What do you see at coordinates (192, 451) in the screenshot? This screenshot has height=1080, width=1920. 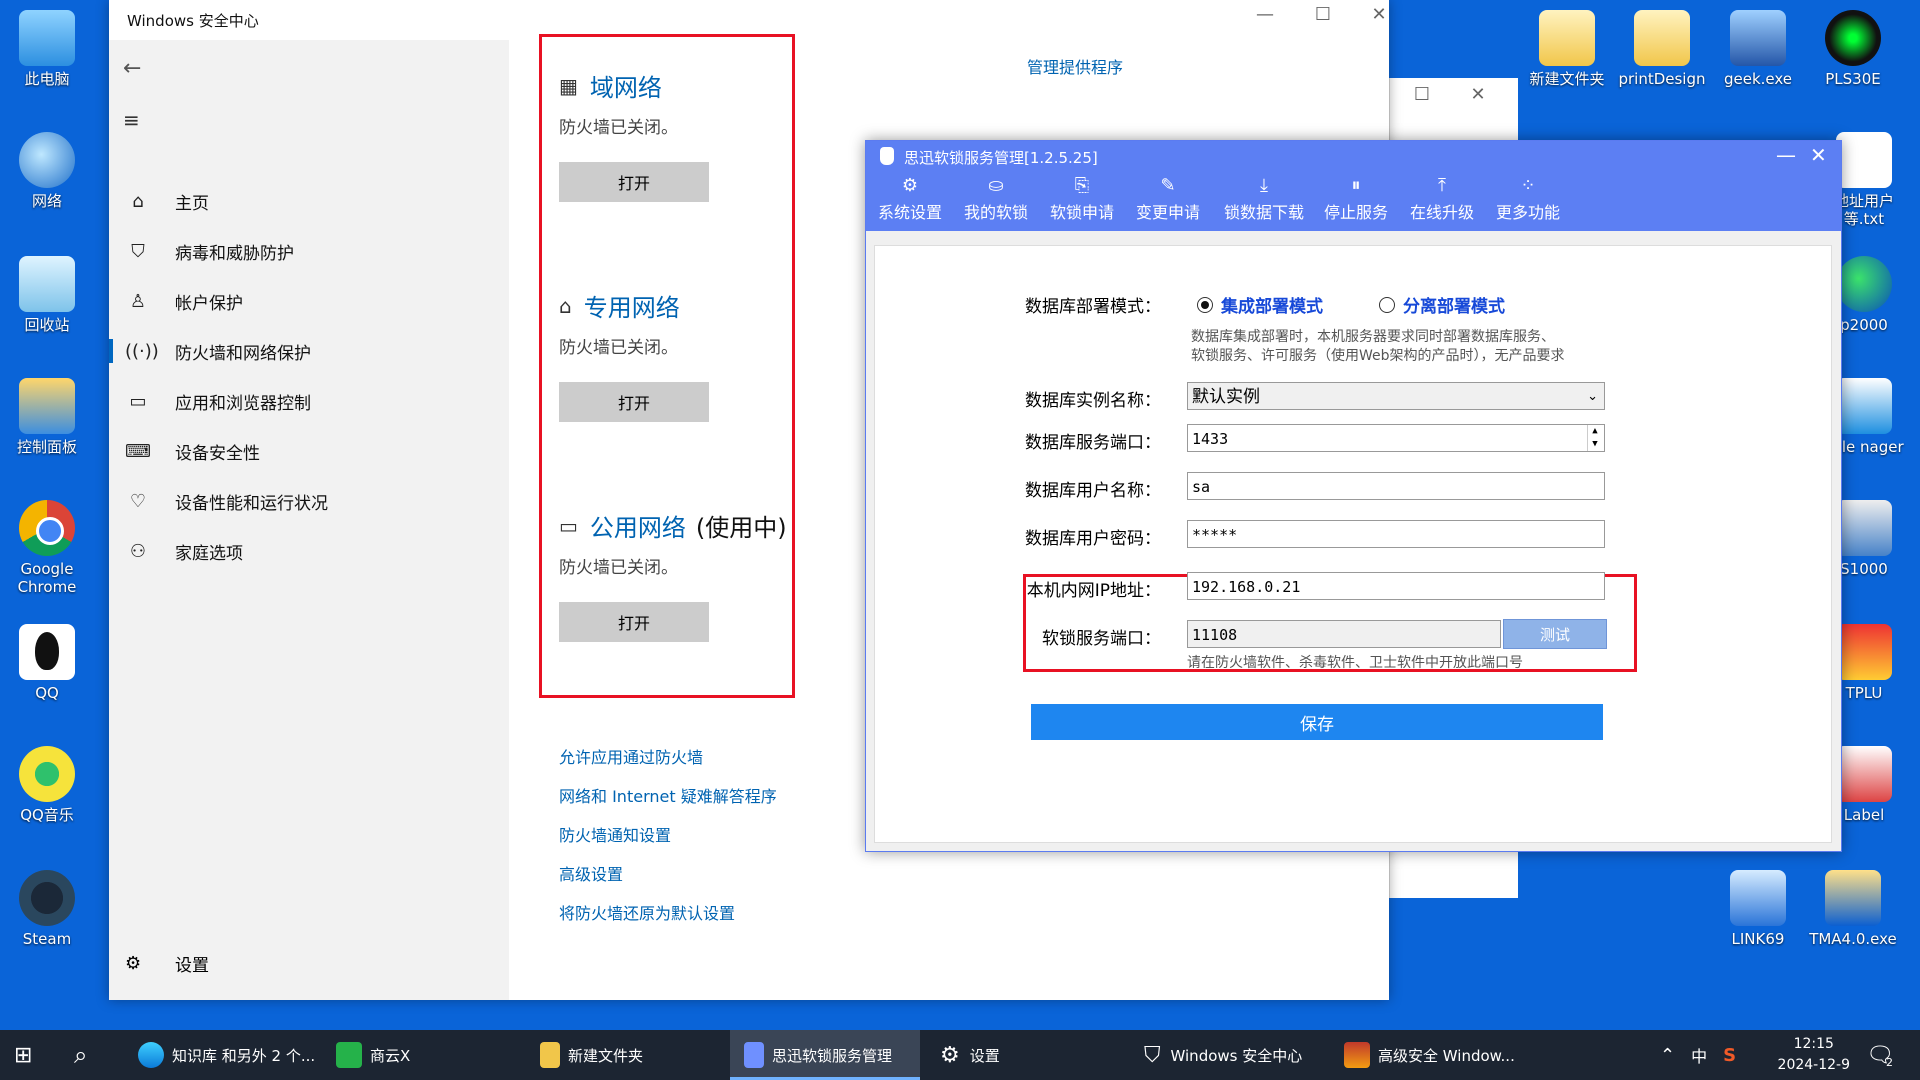 I see `sidebar-item-device-security: ⌨ 设备安全性` at bounding box center [192, 451].